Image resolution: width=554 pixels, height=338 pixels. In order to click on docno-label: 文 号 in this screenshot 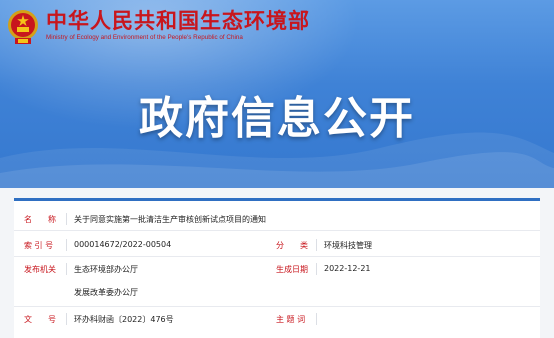, I will do `click(40, 319)`.